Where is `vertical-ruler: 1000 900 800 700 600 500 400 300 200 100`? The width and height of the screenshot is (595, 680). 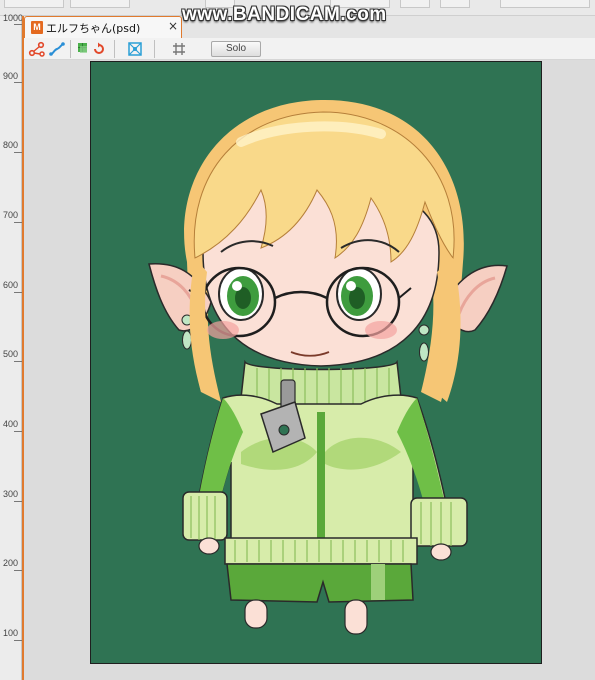
vertical-ruler: 1000 900 800 700 600 500 400 300 200 100 is located at coordinates (12, 346).